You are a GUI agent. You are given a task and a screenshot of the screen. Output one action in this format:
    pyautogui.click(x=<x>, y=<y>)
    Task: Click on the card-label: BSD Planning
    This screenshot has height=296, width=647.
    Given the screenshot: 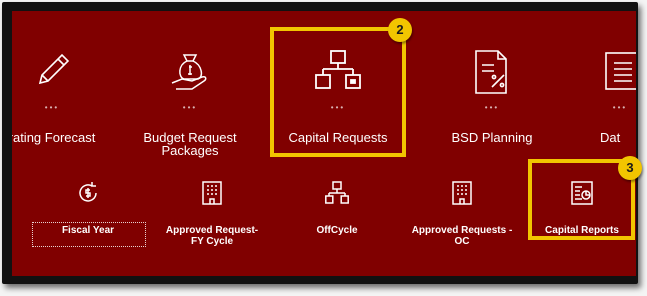 What is the action you would take?
    pyautogui.click(x=492, y=137)
    